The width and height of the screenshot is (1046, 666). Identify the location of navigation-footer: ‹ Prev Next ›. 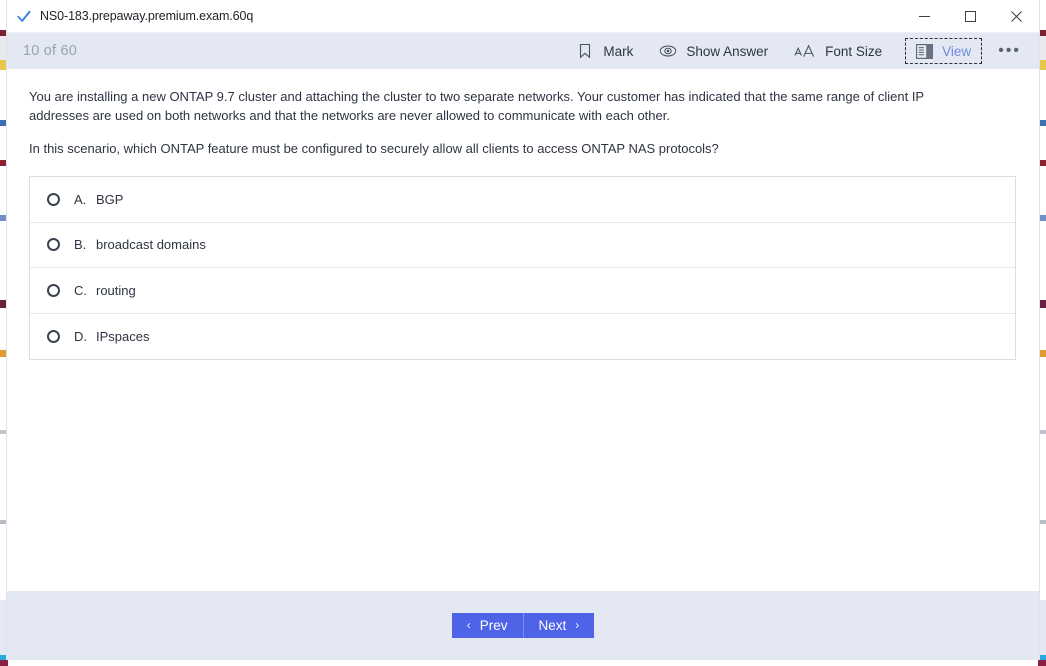
(523, 624).